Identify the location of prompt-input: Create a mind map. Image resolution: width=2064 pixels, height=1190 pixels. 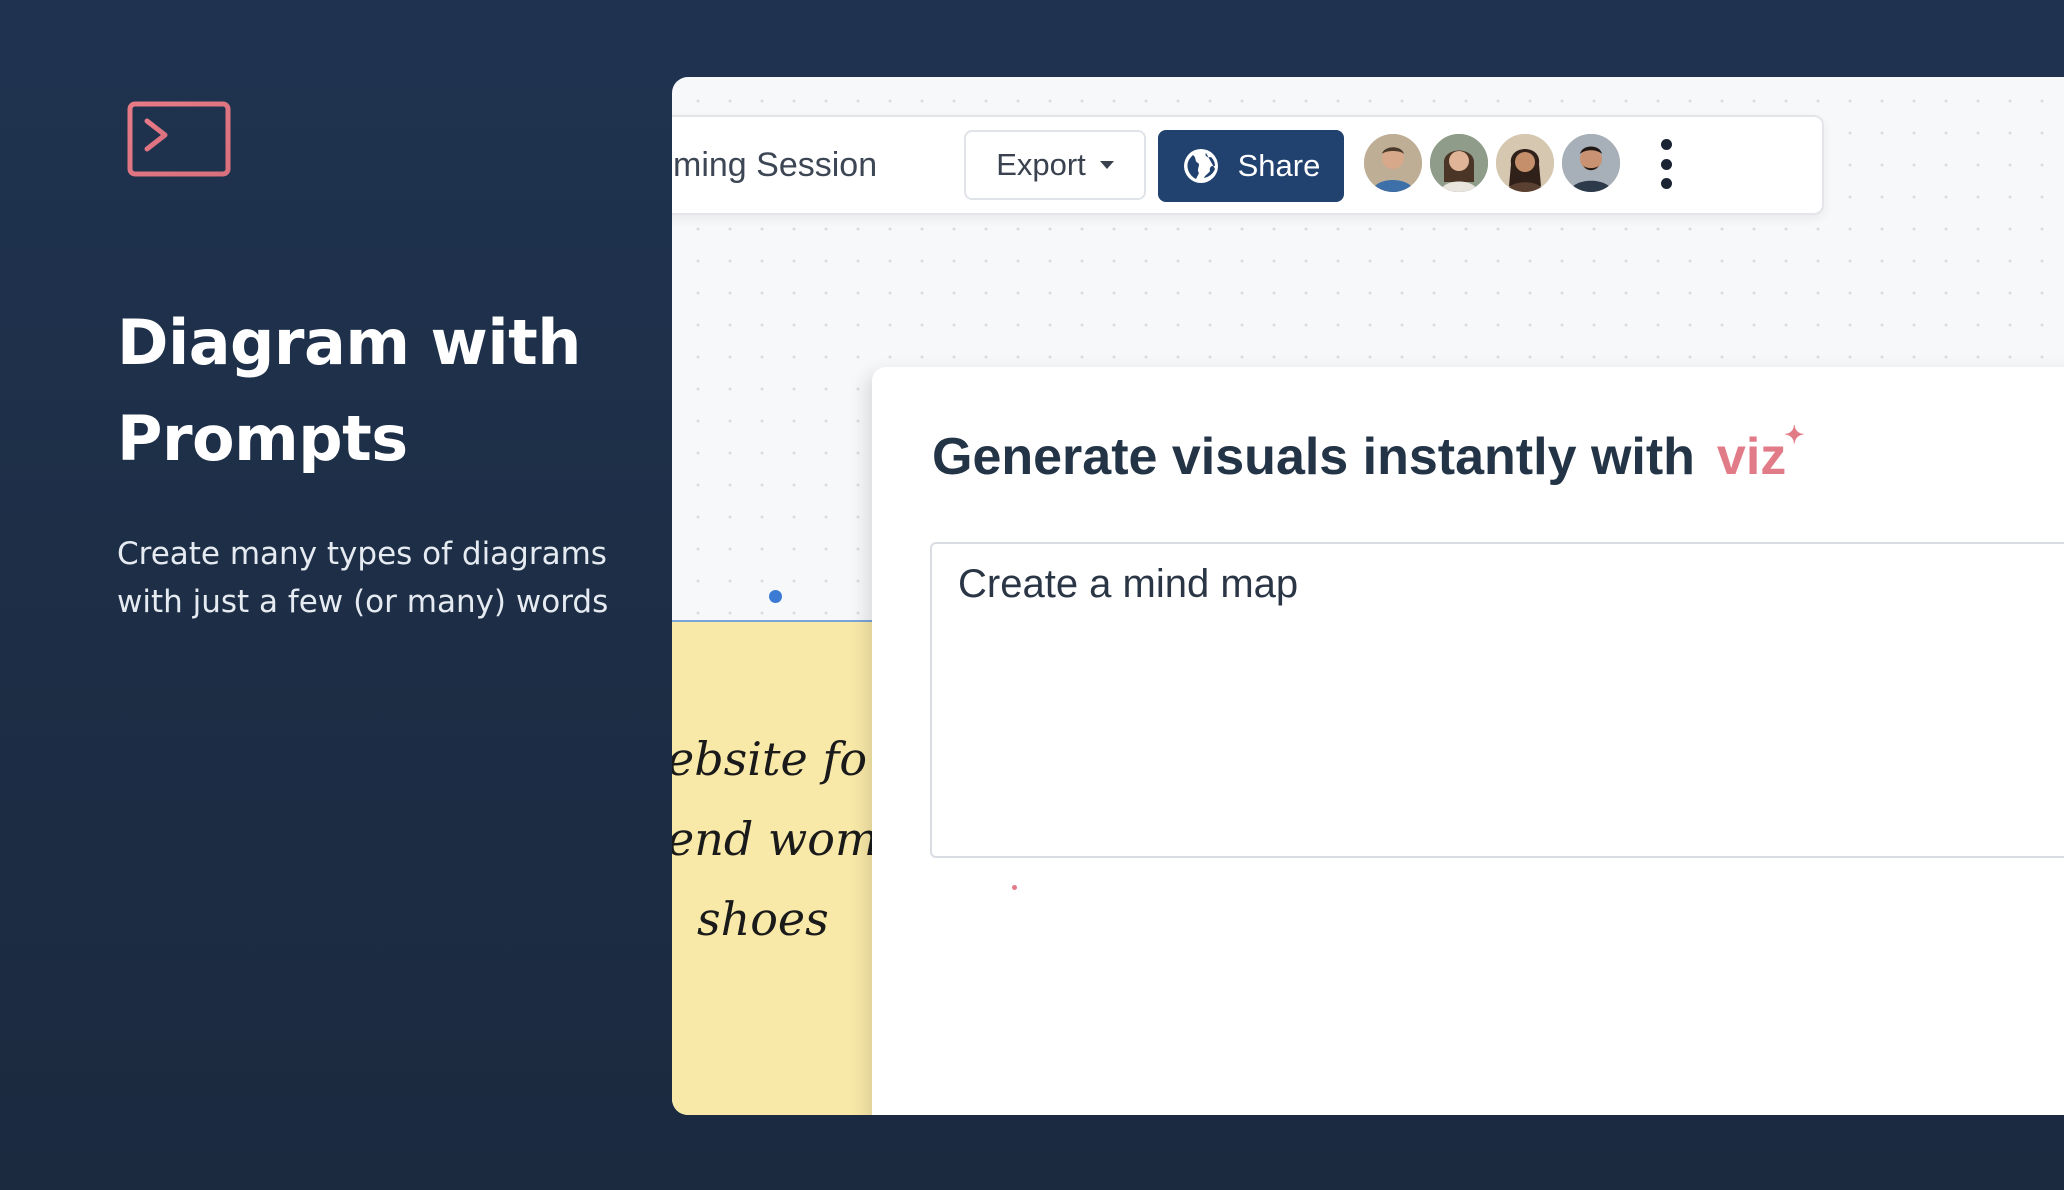
(1497, 700).